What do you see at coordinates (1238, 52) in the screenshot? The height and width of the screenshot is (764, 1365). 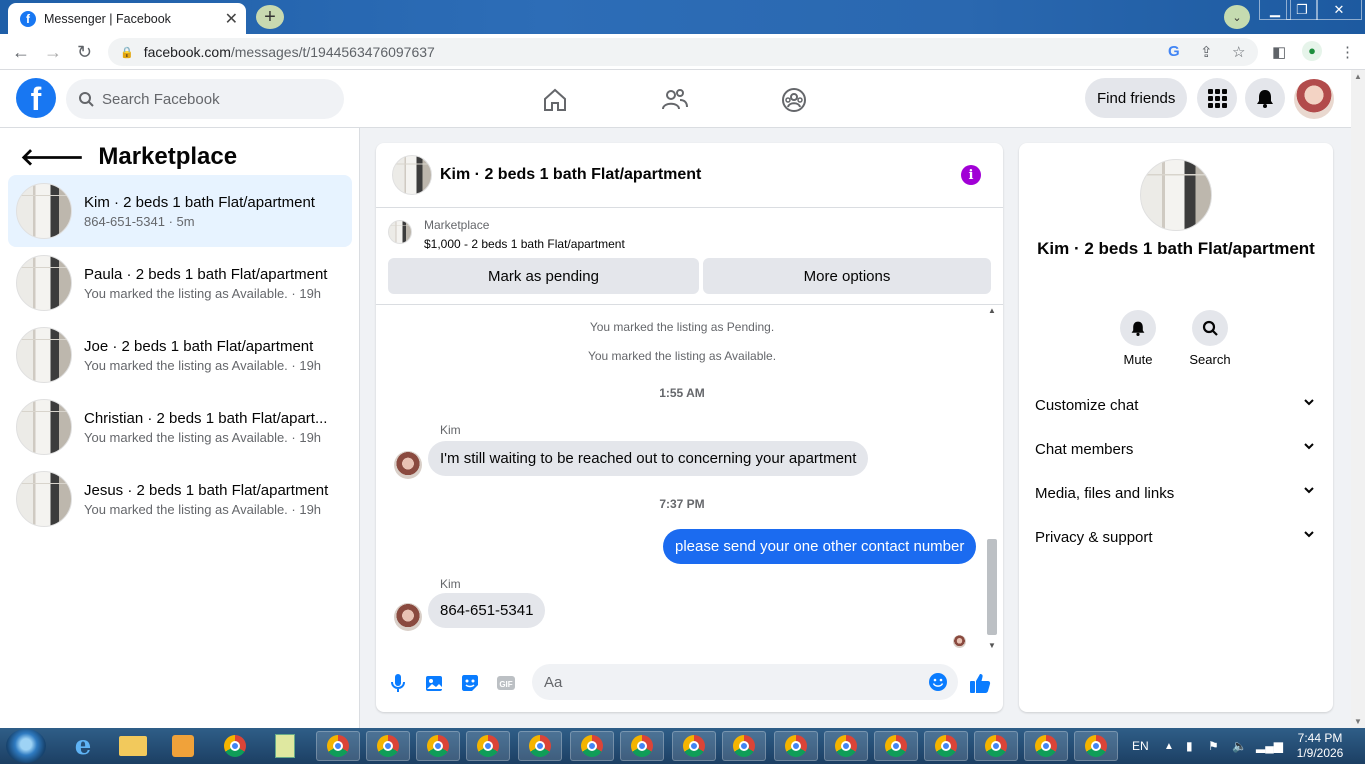 I see `bookmark-star-icon: ☆` at bounding box center [1238, 52].